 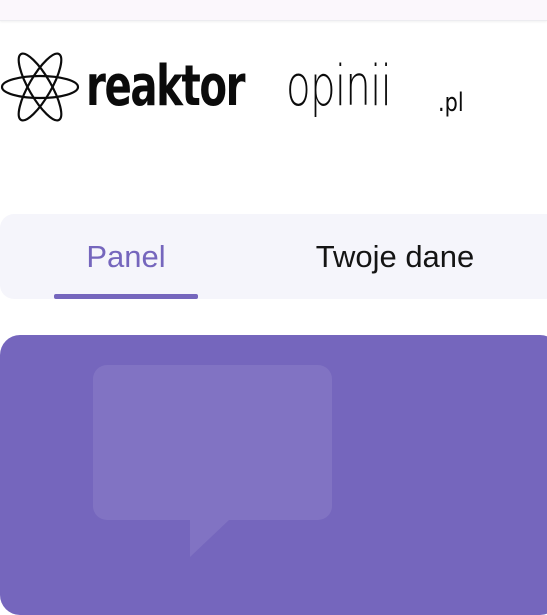 I want to click on tab-twoje-dane-label: Twoje dane, so click(x=395, y=256).